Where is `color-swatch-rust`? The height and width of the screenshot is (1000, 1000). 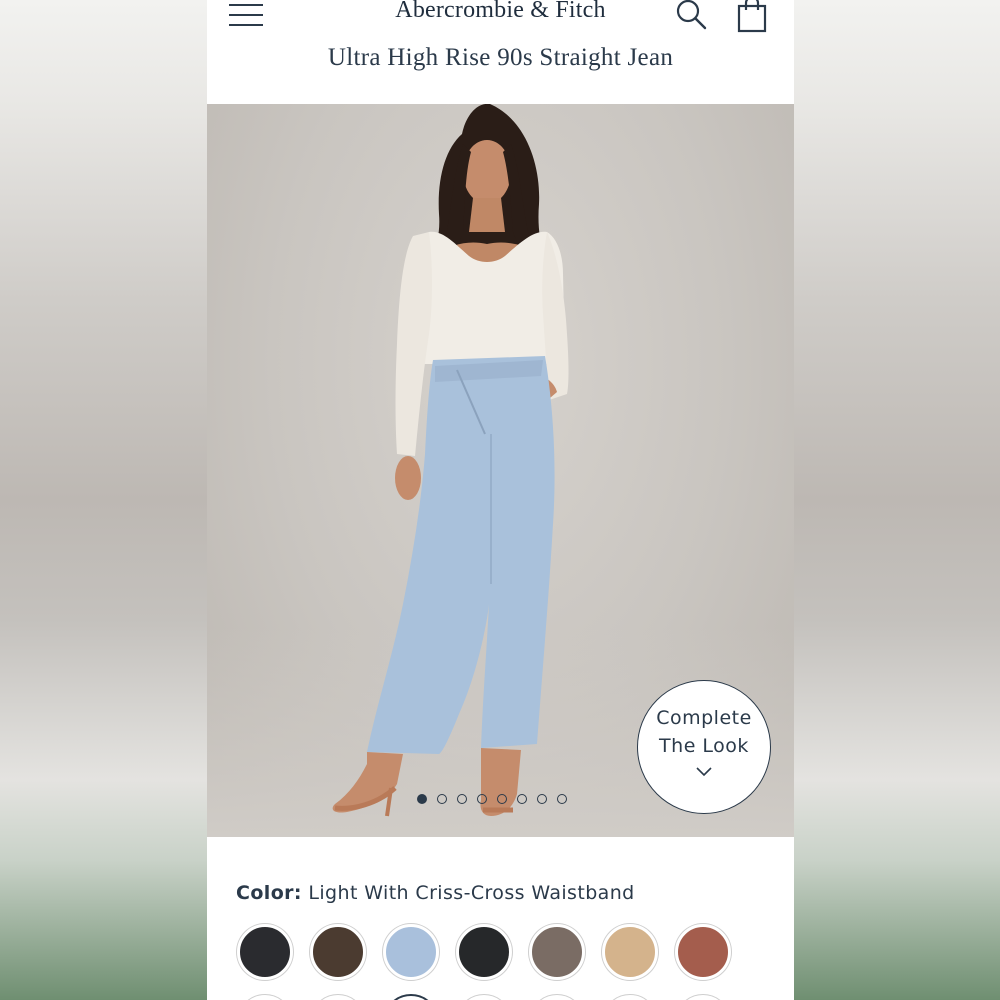
color-swatch-rust is located at coordinates (703, 952).